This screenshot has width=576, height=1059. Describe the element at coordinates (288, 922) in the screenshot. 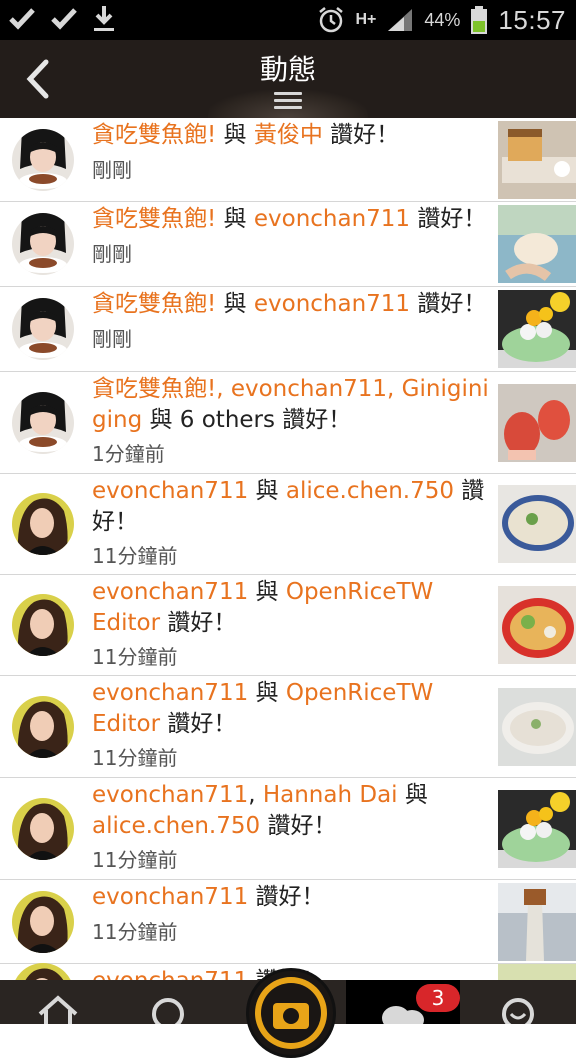

I see `feed-item: evonchan711 讚好！ 11分鐘前` at that location.